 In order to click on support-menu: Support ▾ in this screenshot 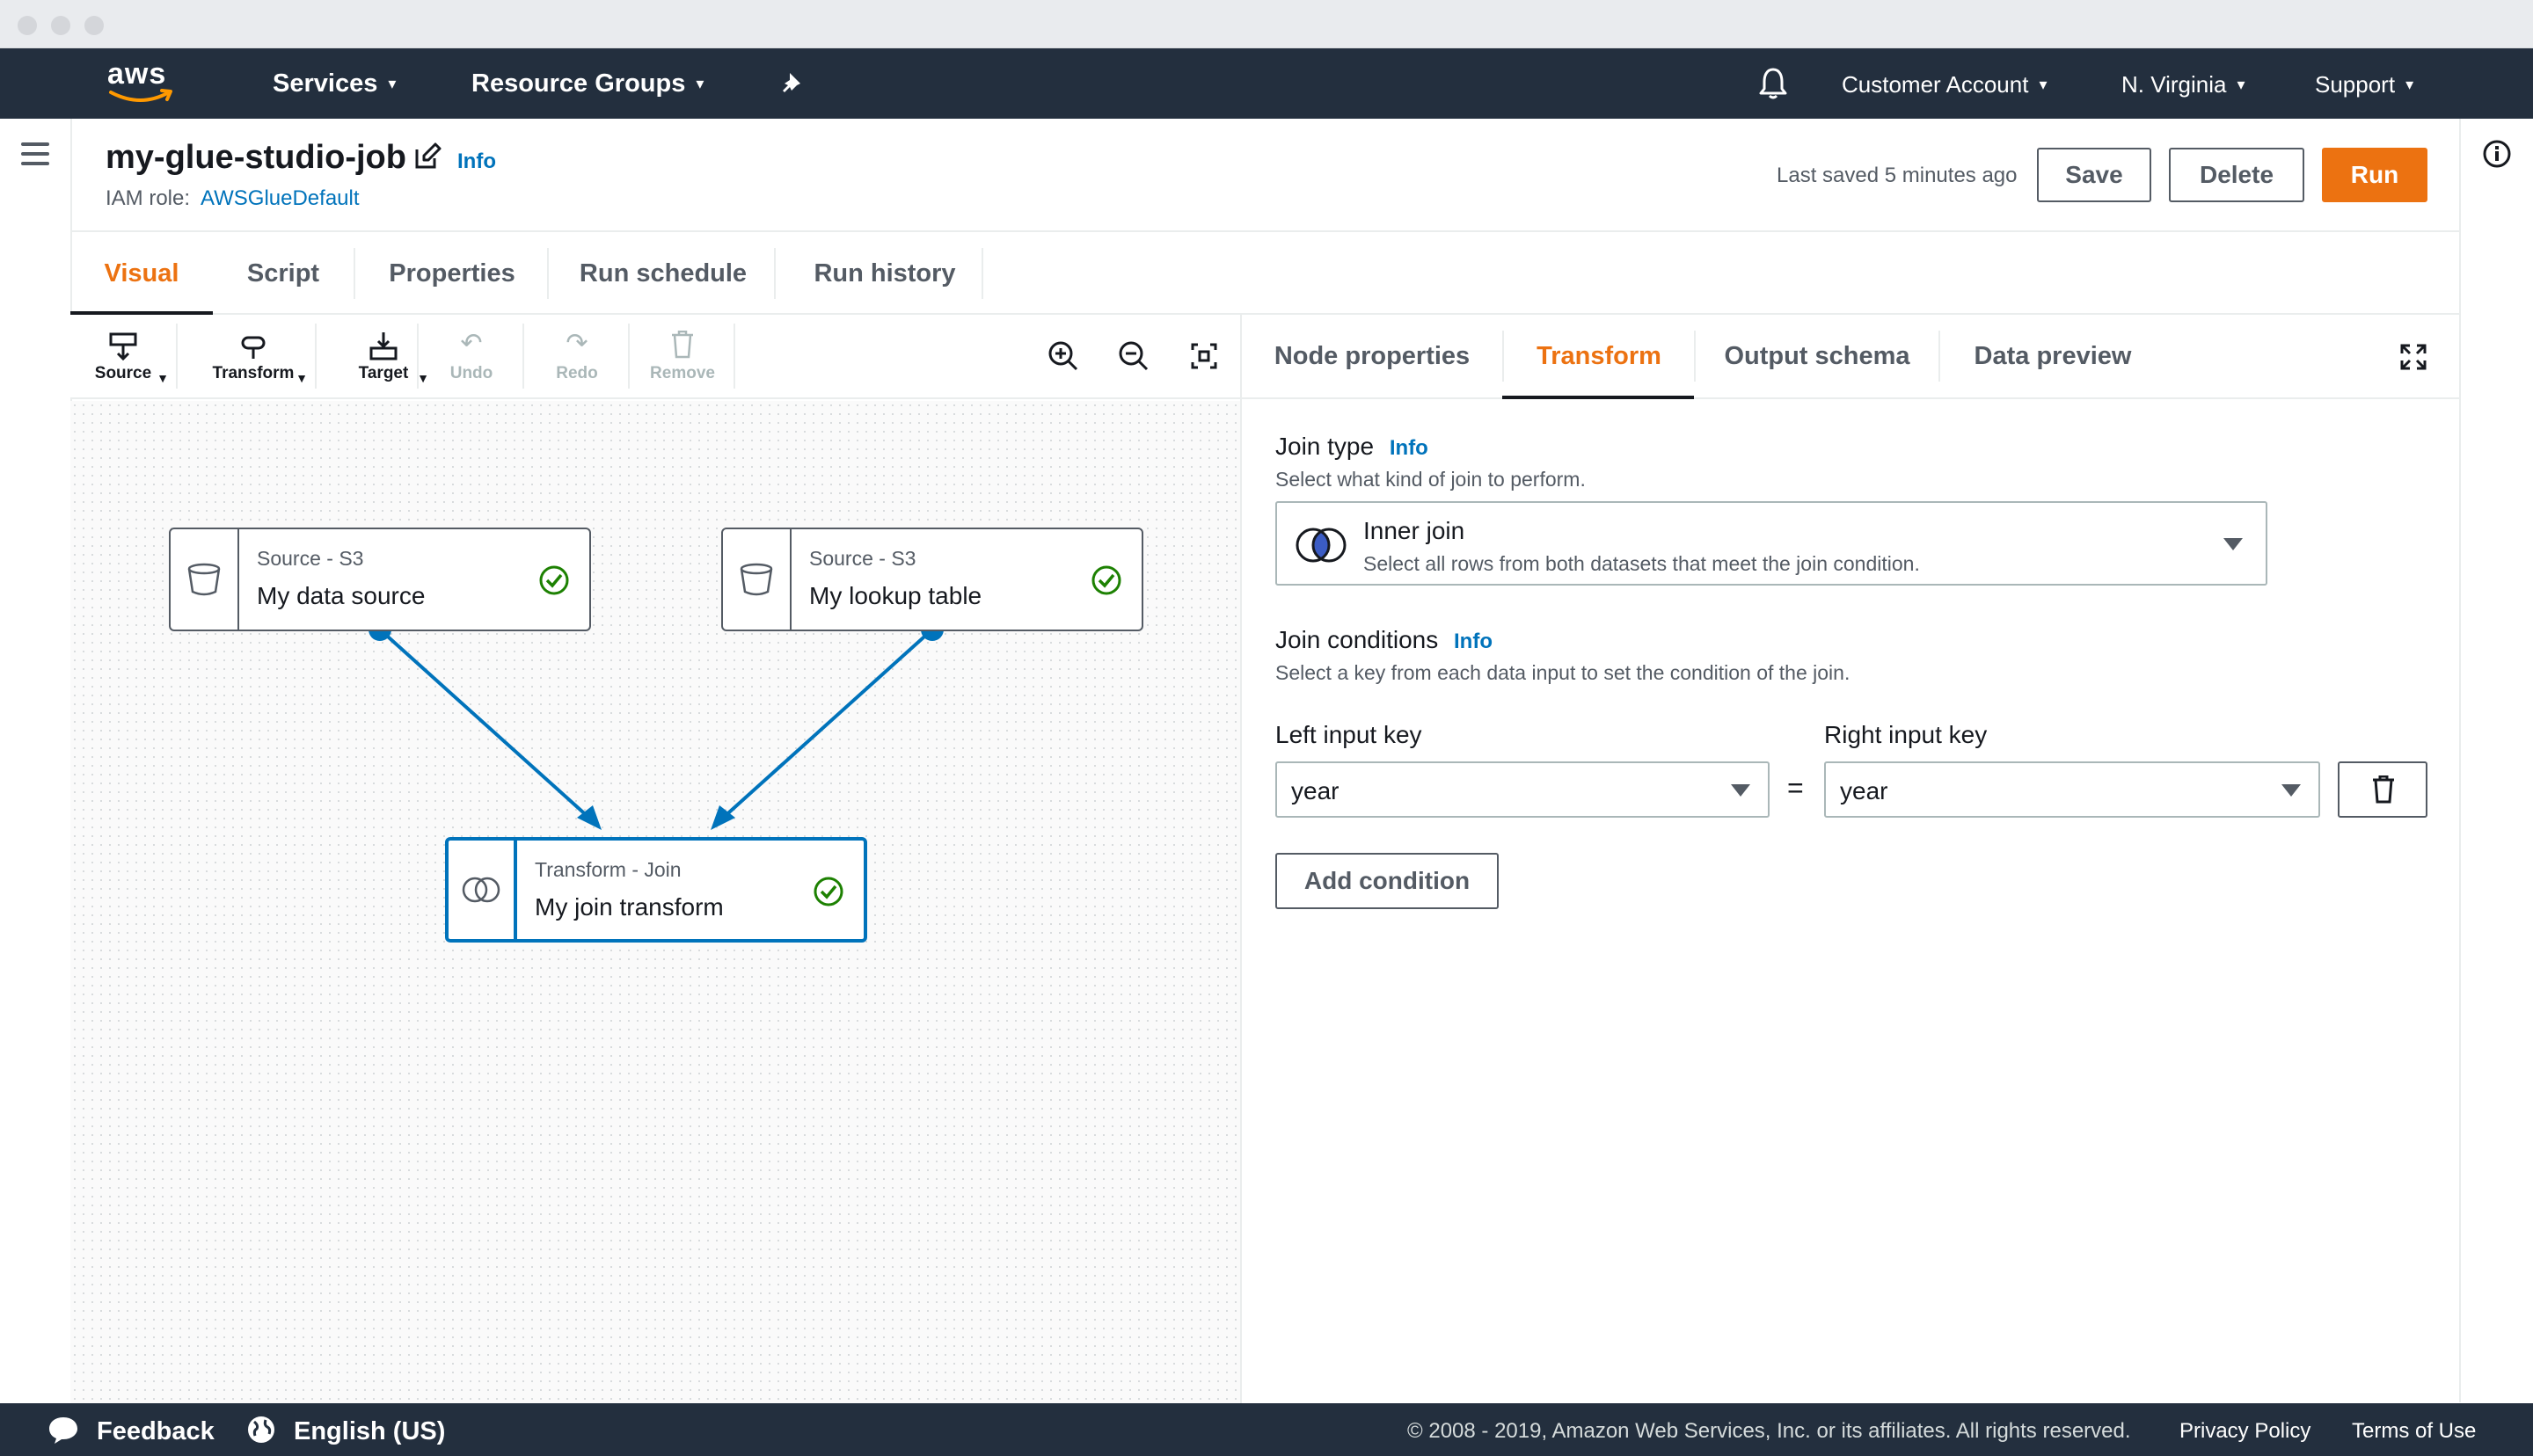, I will do `click(2364, 84)`.